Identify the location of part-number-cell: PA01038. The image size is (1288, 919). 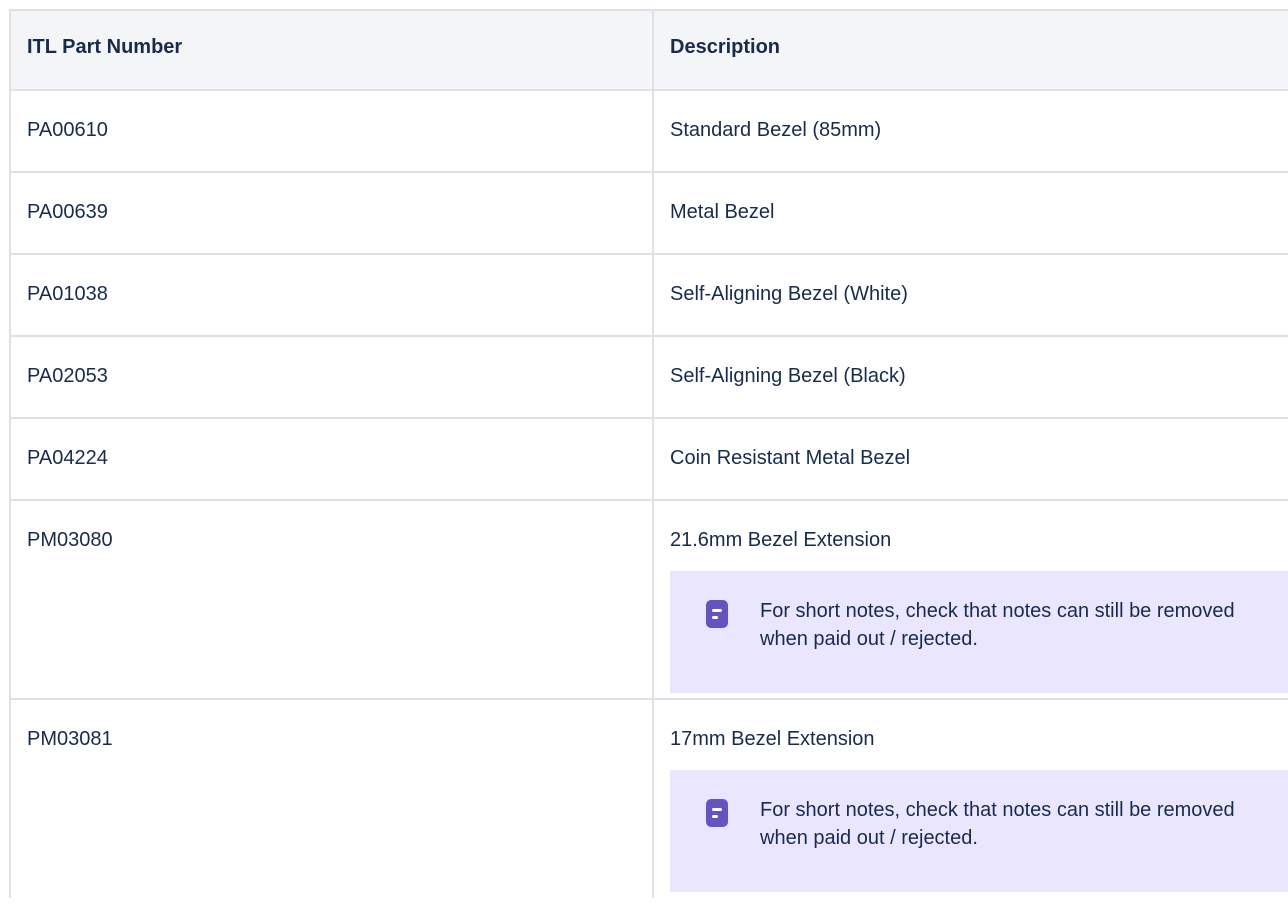
(331, 295).